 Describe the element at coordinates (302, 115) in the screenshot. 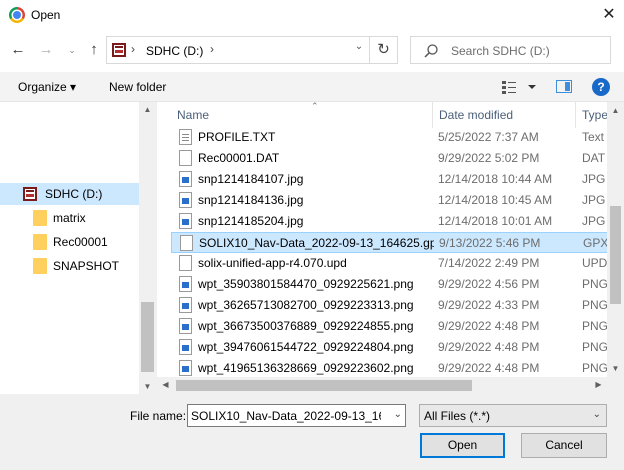

I see `column-header-name: ⌃ Name` at that location.